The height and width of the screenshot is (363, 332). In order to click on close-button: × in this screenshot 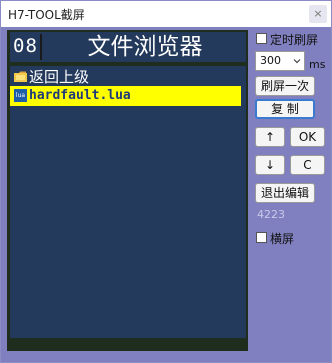, I will do `click(318, 14)`.